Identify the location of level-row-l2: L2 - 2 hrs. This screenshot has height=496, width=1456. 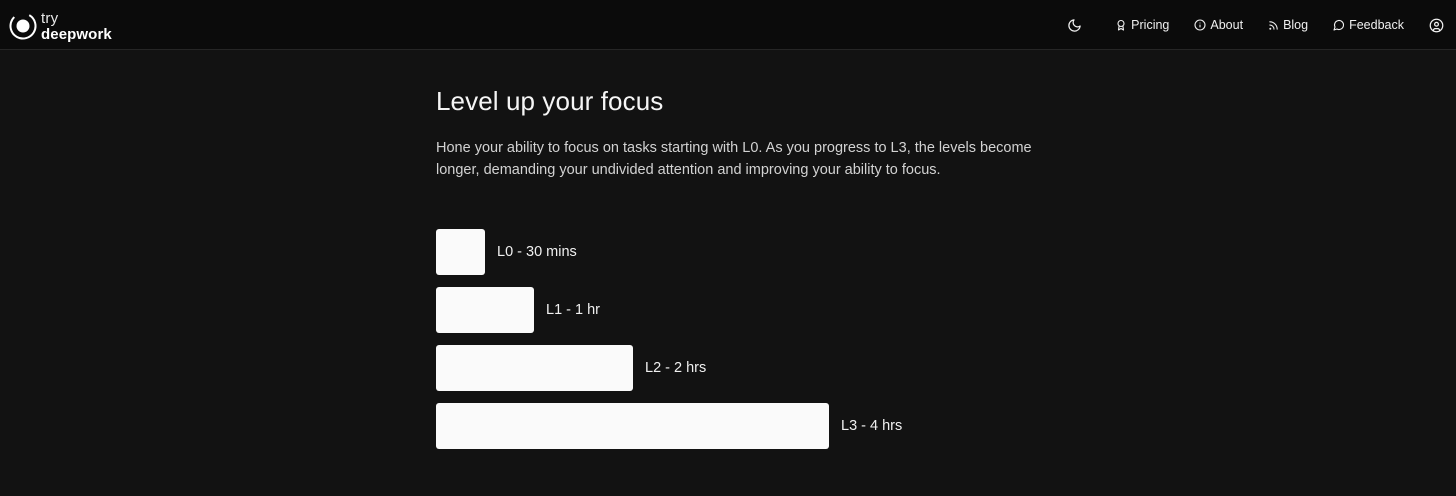
(571, 368).